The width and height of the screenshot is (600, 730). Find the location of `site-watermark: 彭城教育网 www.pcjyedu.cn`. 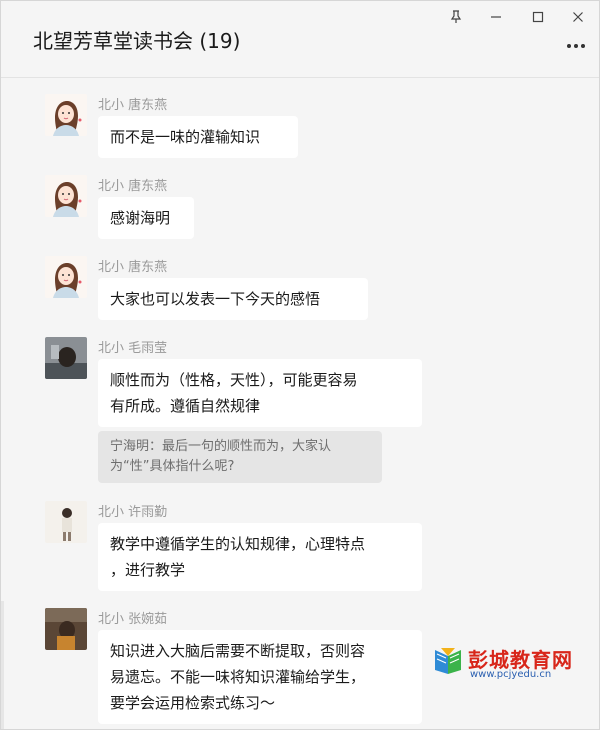

site-watermark: 彭城教育网 www.pcjyedu.cn is located at coordinates (509, 662).